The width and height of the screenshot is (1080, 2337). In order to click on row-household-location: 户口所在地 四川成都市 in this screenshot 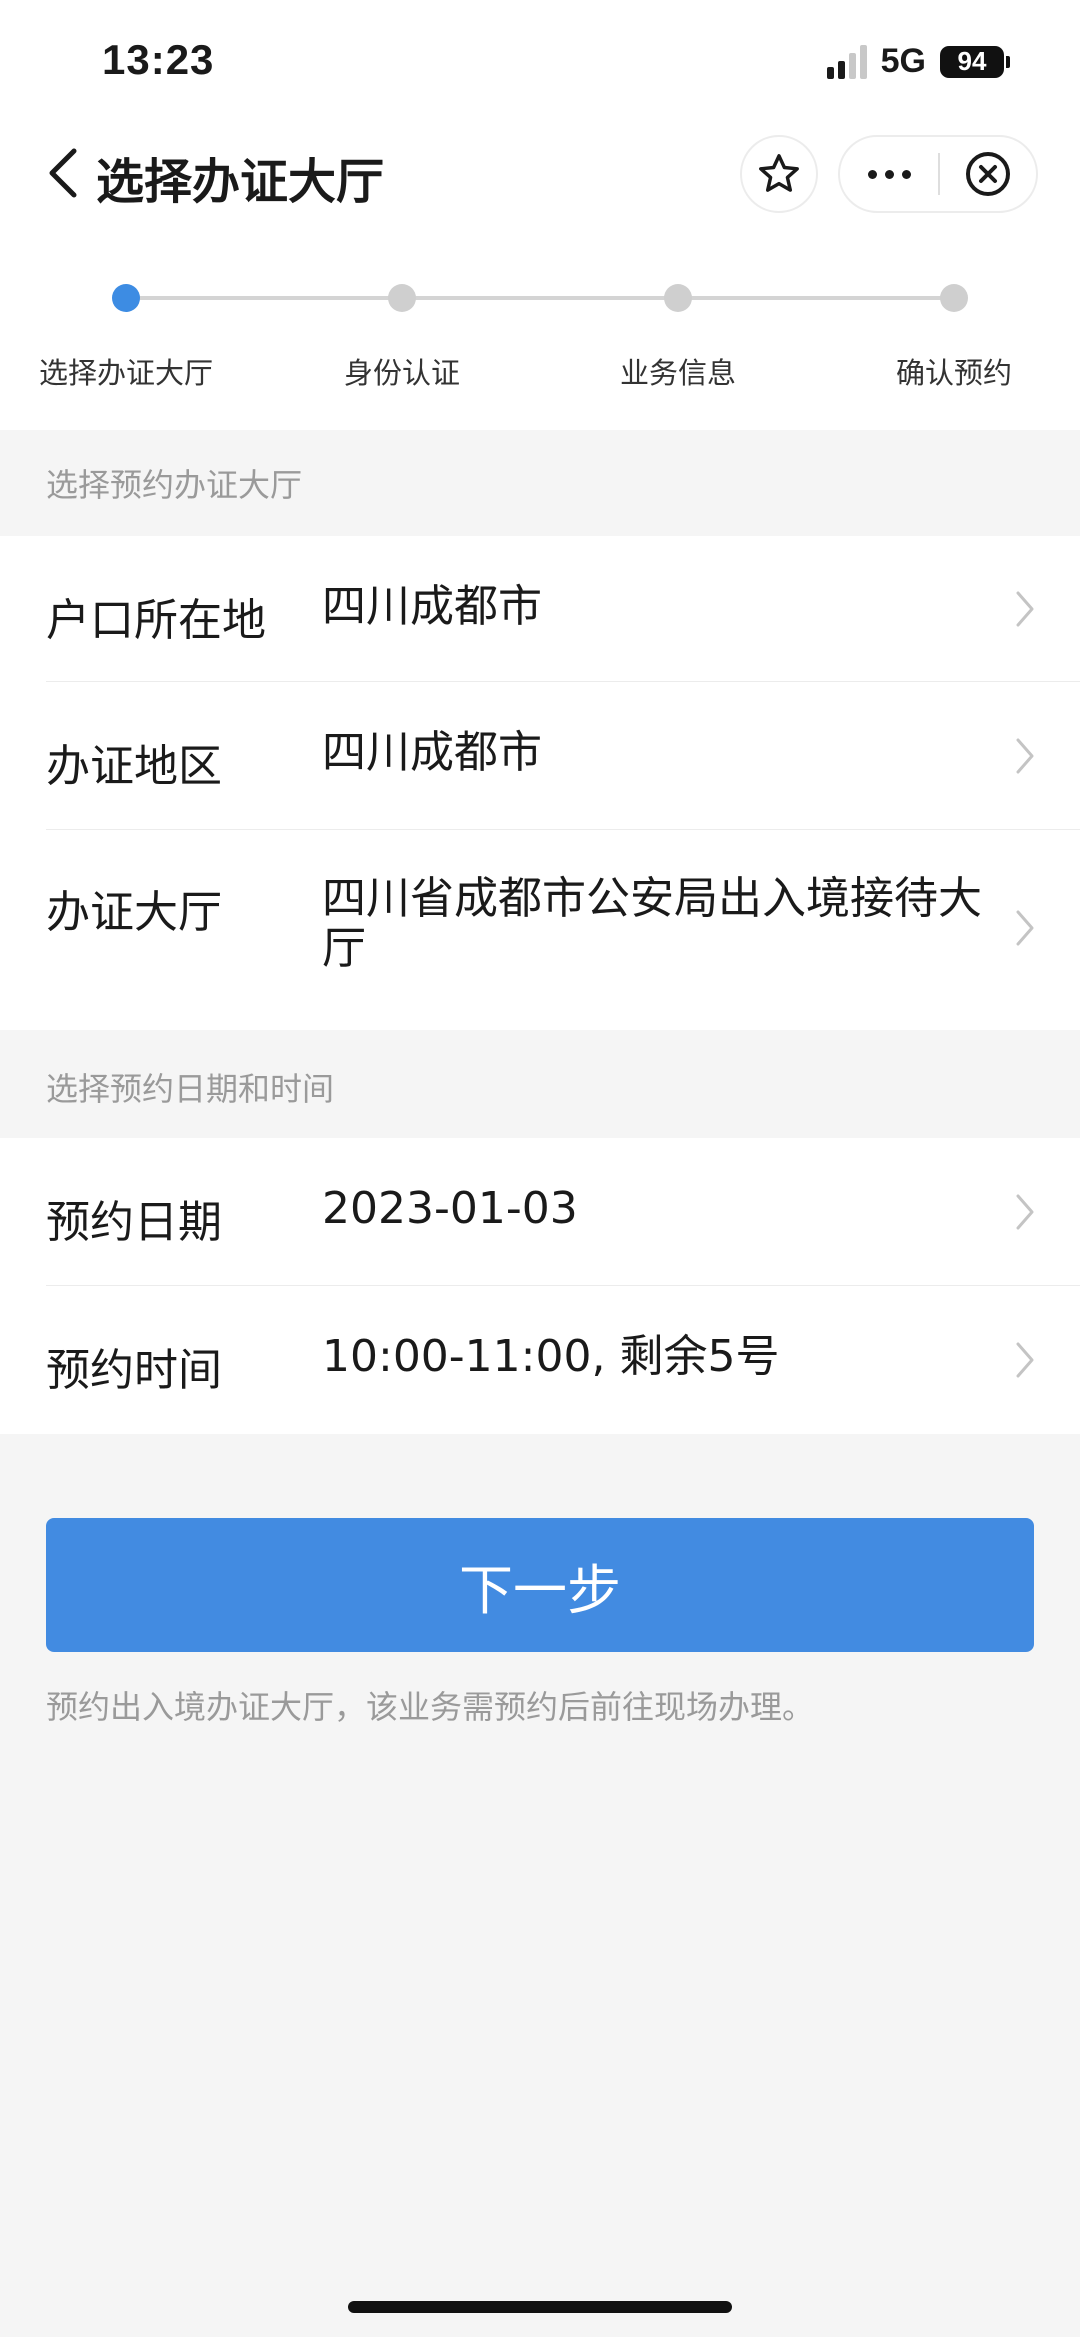, I will do `click(540, 609)`.